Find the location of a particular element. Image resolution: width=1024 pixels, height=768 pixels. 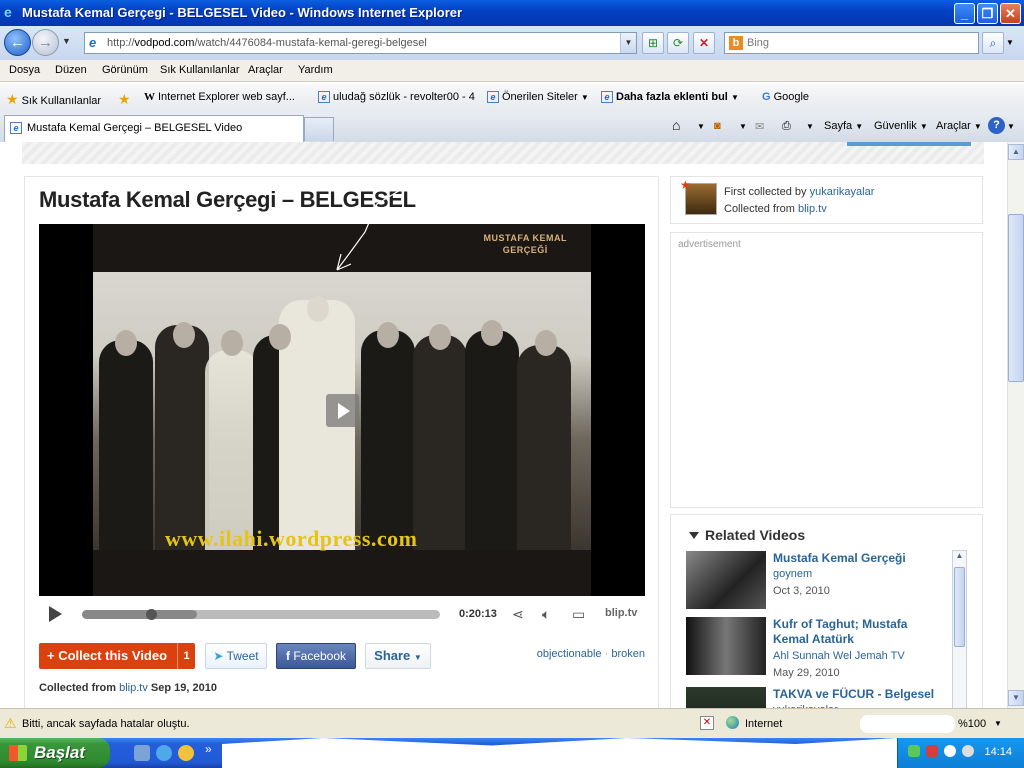

collapse-triangle-icon is located at coordinates (694, 535).